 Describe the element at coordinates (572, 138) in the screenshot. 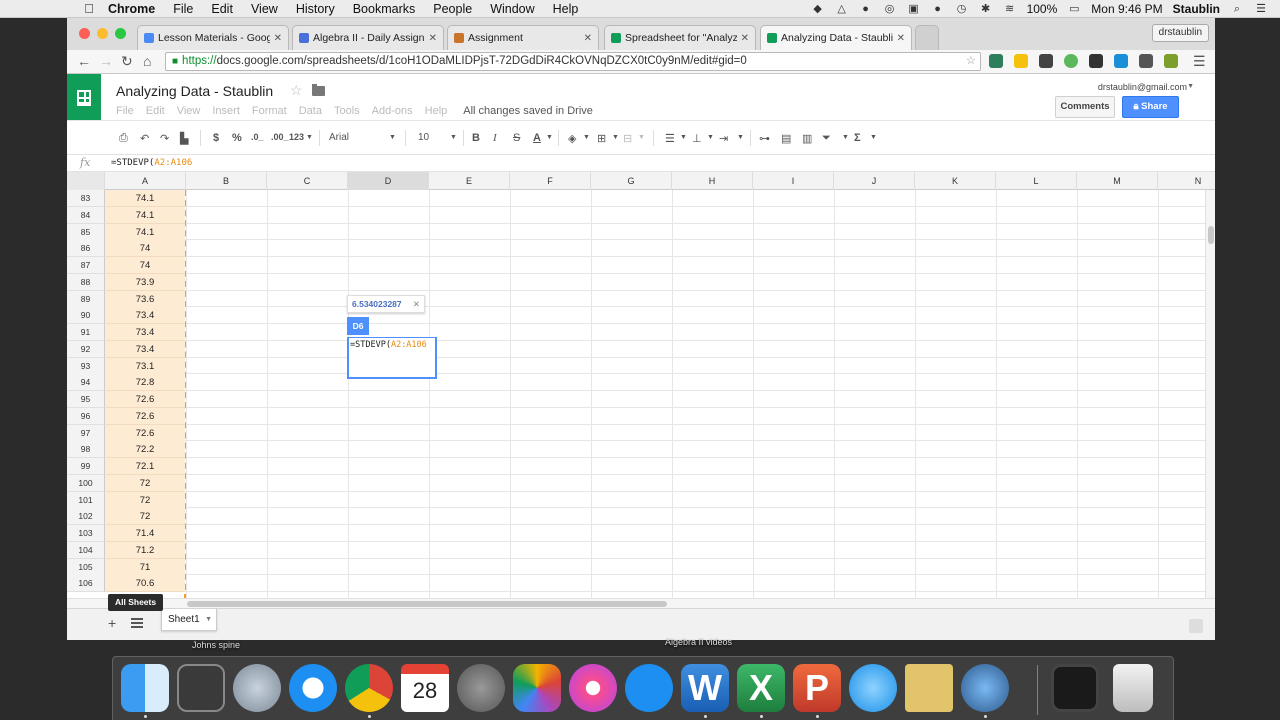

I see `fill-color-icon: ◈` at that location.